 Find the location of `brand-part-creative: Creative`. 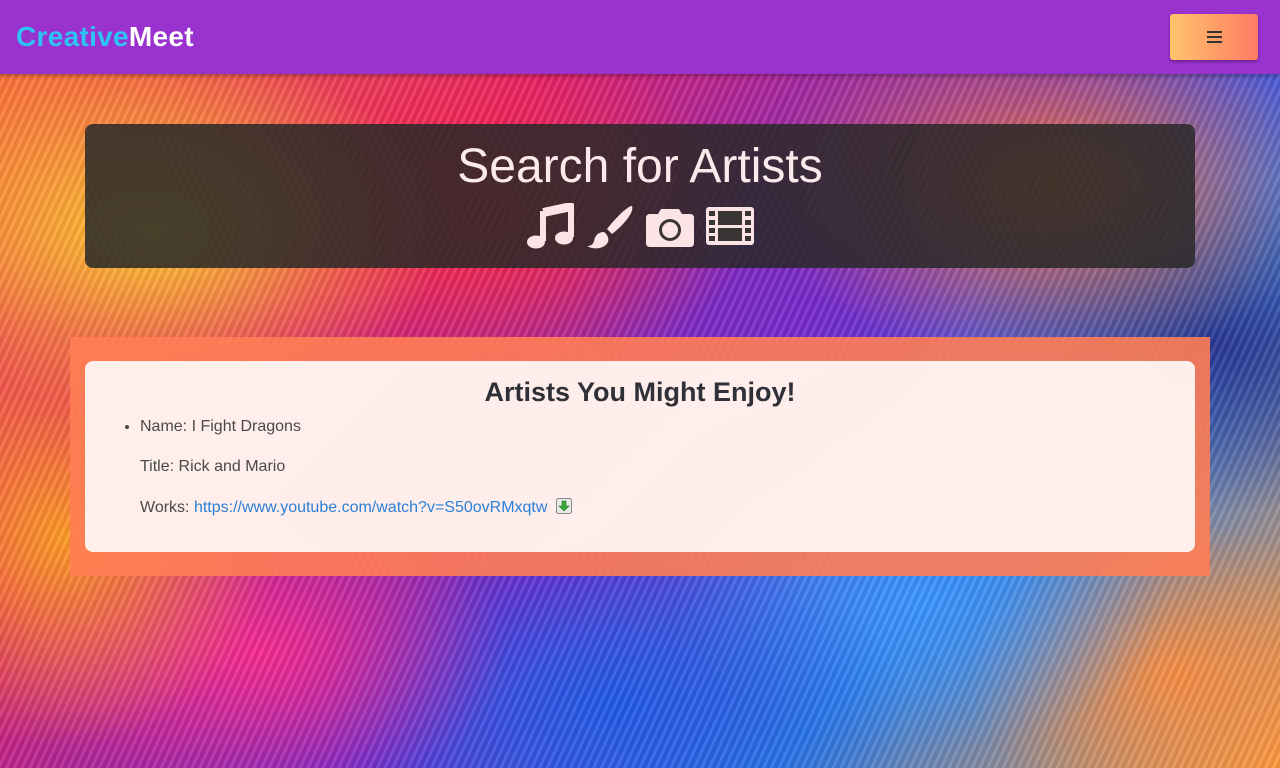

brand-part-creative: Creative is located at coordinates (72, 36).